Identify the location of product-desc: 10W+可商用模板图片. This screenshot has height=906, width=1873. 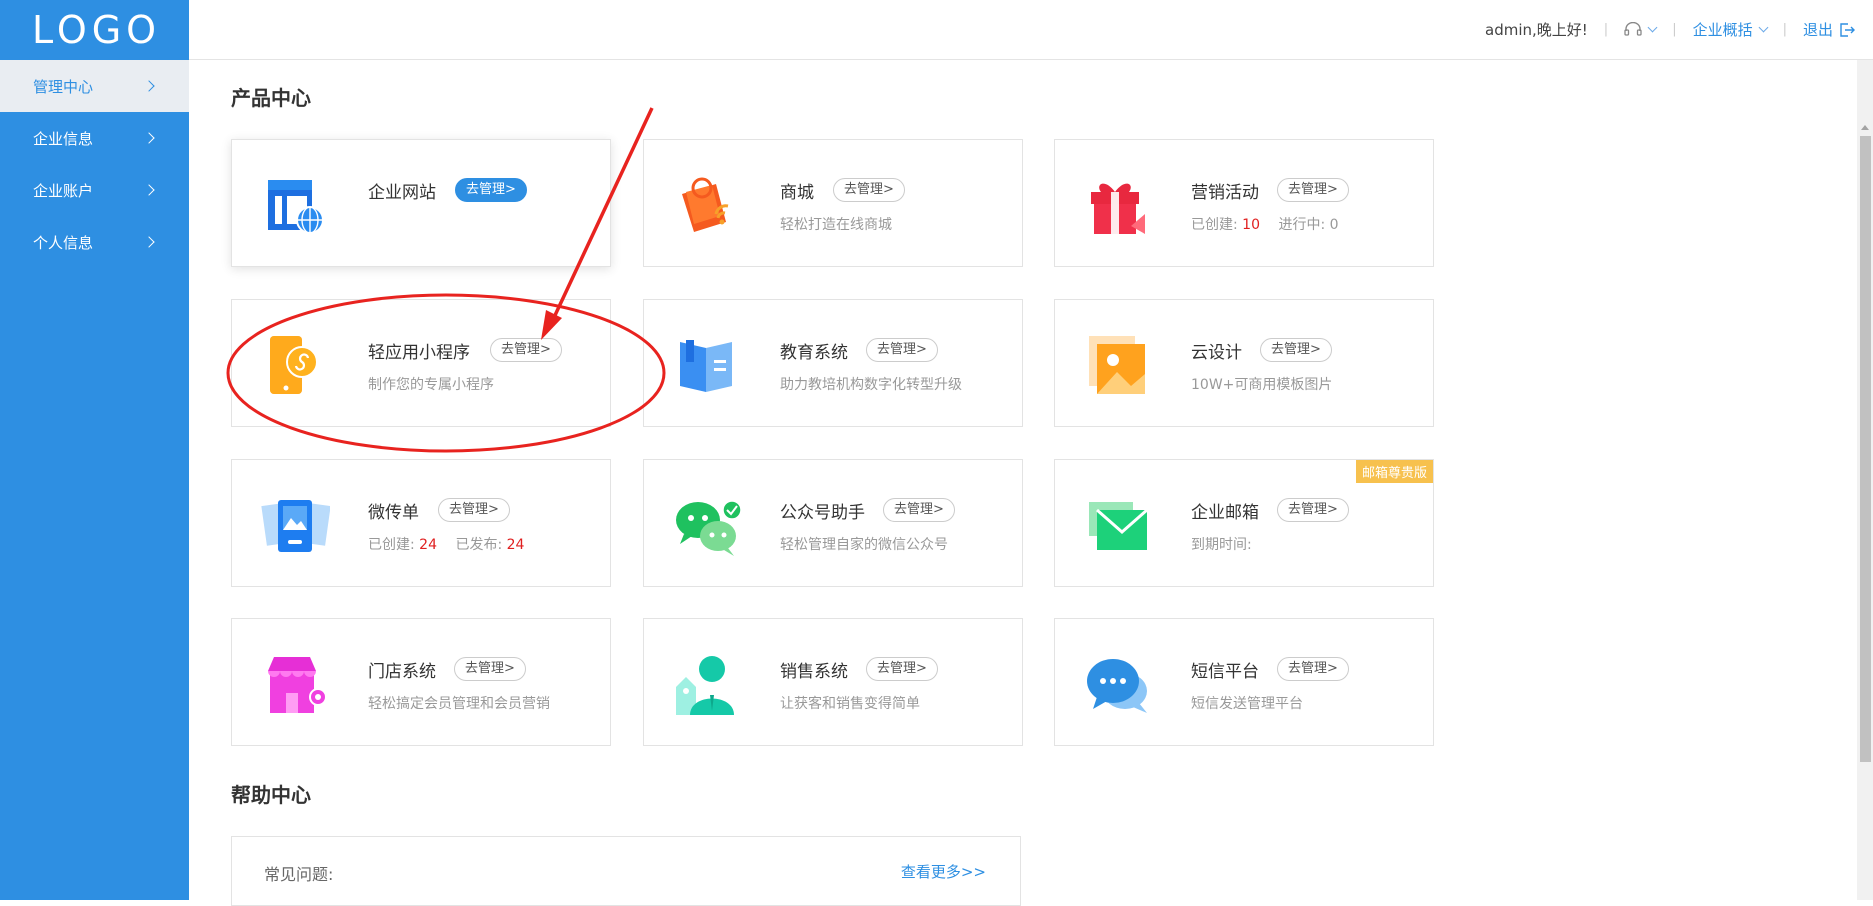
(1262, 385).